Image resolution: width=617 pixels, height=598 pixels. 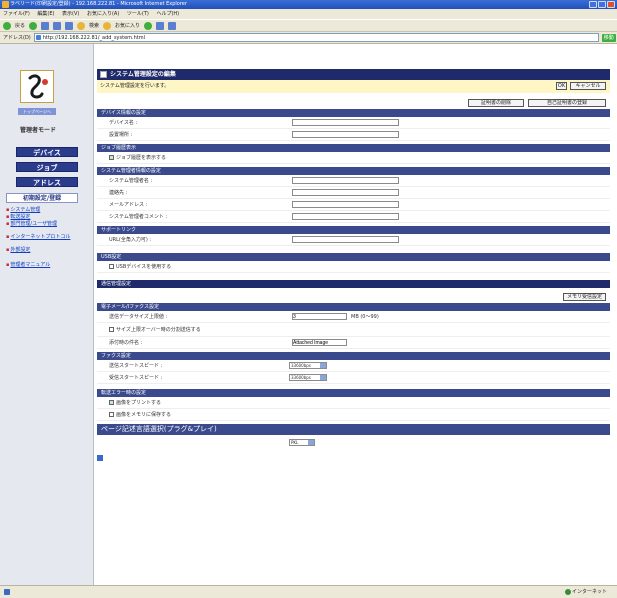 What do you see at coordinates (561, 86) in the screenshot?
I see `ok-button: OK` at bounding box center [561, 86].